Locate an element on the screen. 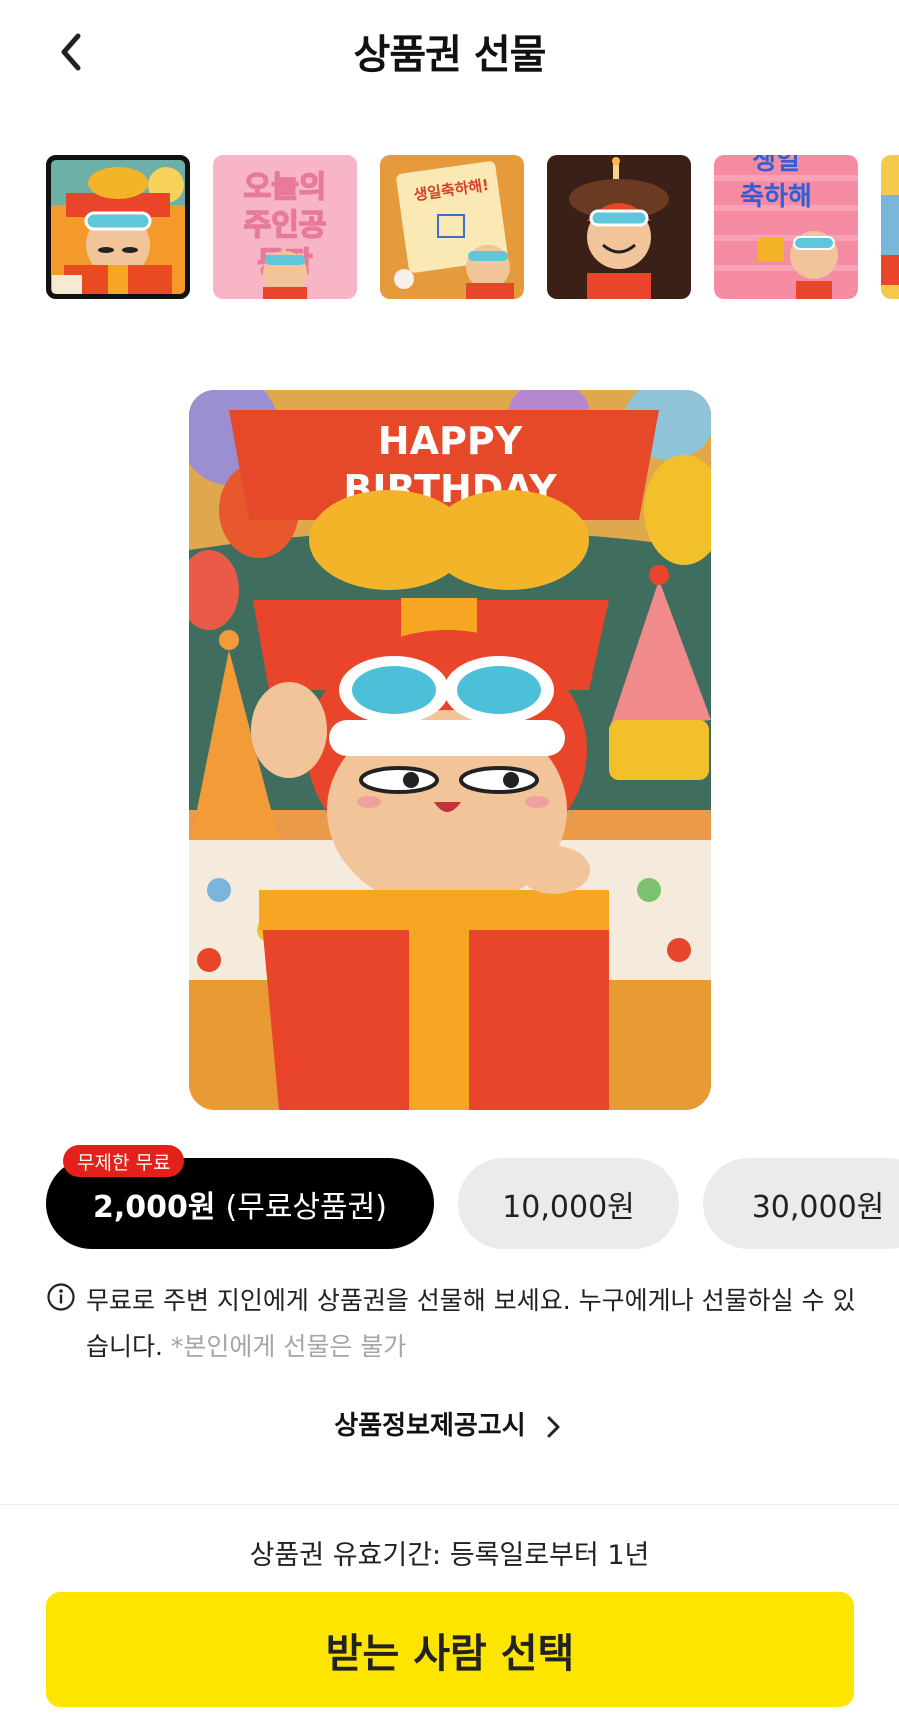 The height and width of the screenshot is (1732, 899). amount-options: 무제한 무료 2,000원 (무료상품권) 10,000원 30,000원 is located at coordinates (449, 1197).